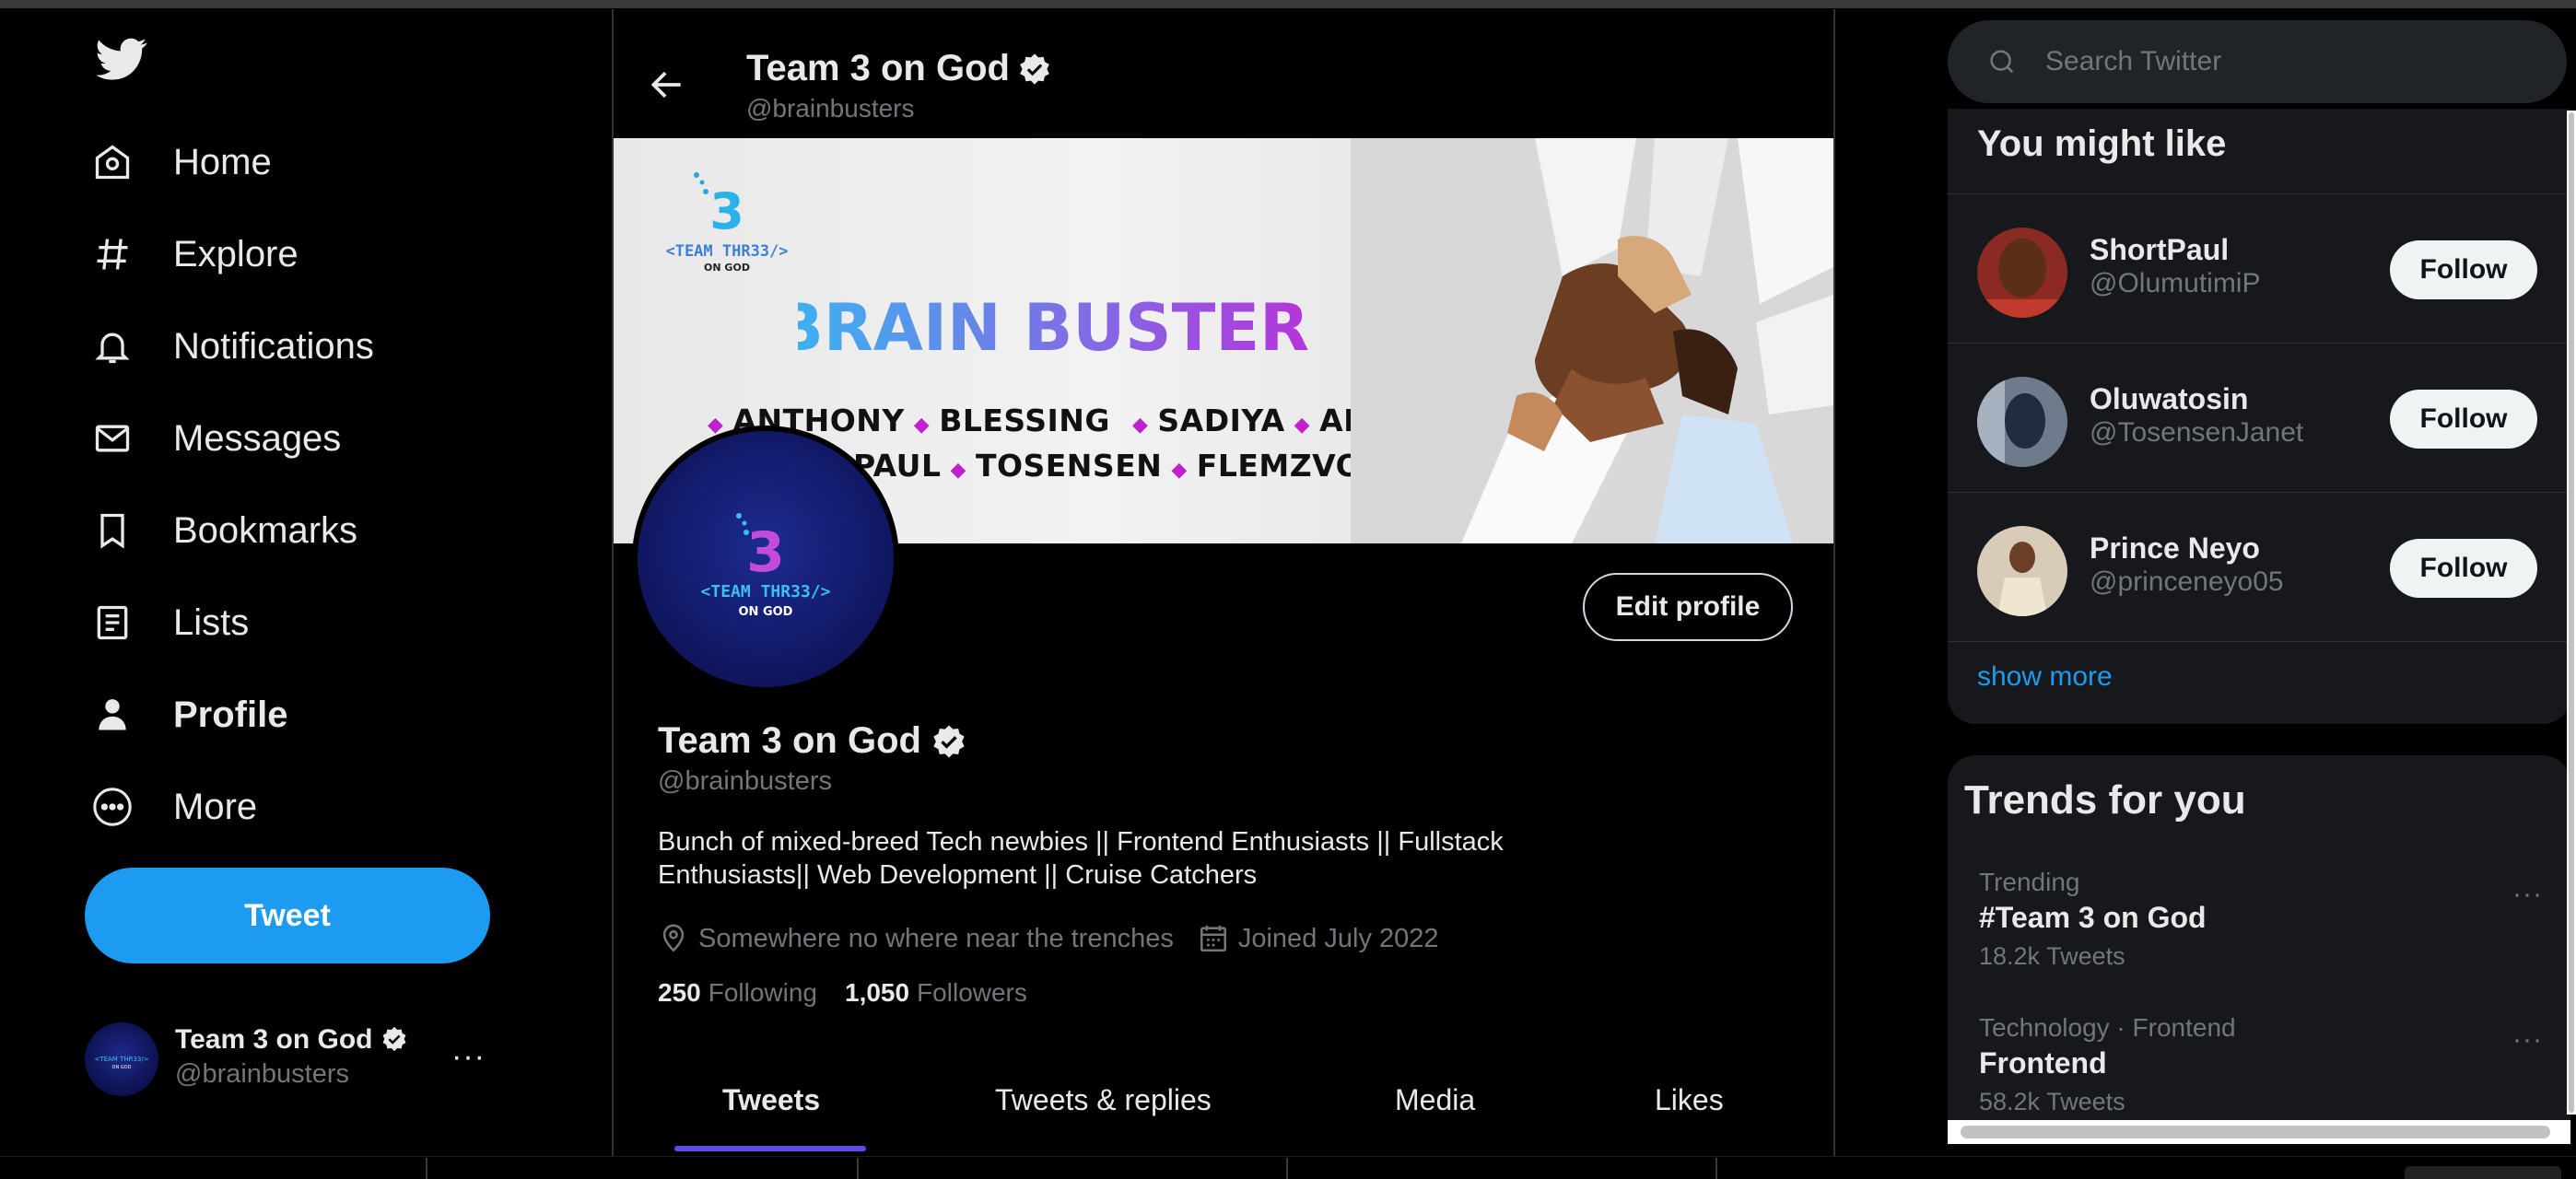 The height and width of the screenshot is (1179, 2576). What do you see at coordinates (230, 714) in the screenshot?
I see `nav-label: Profile` at bounding box center [230, 714].